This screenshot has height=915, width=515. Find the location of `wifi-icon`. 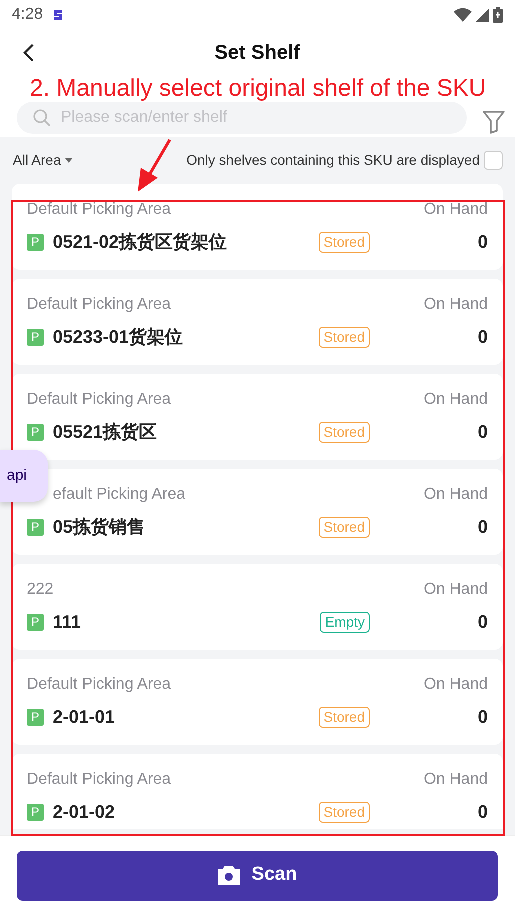

wifi-icon is located at coordinates (463, 15).